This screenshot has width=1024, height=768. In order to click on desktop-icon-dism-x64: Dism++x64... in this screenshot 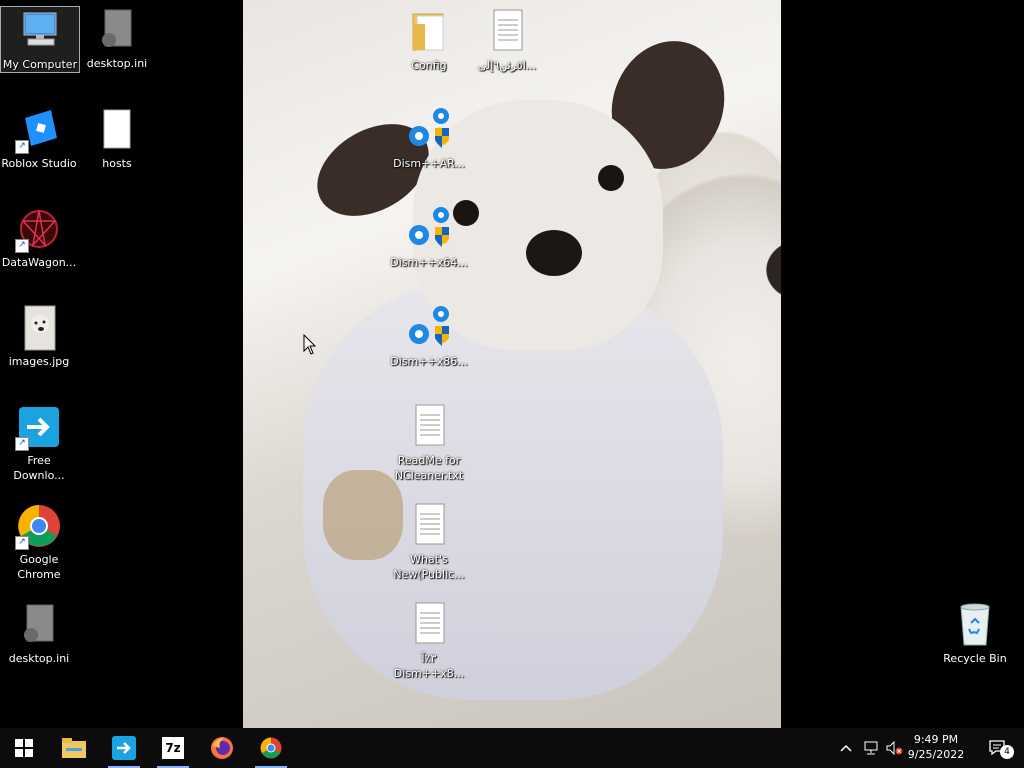, I will do `click(429, 237)`.